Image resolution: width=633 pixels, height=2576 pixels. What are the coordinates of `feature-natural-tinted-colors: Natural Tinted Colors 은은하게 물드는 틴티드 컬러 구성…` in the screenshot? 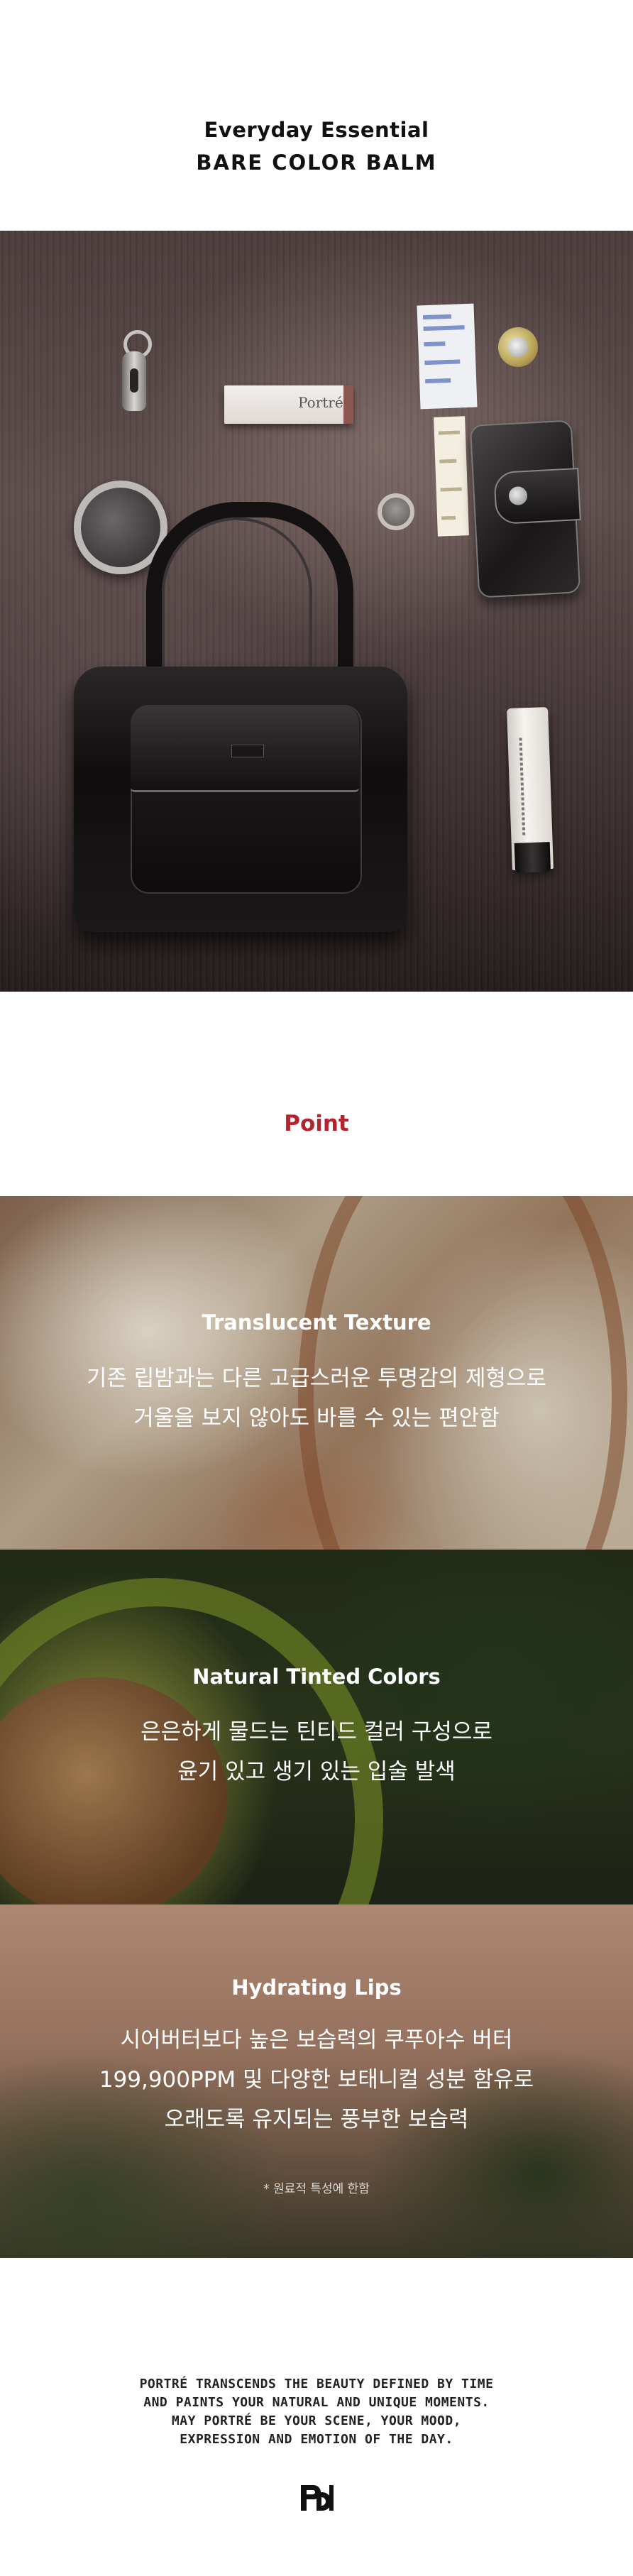 It's located at (316, 1727).